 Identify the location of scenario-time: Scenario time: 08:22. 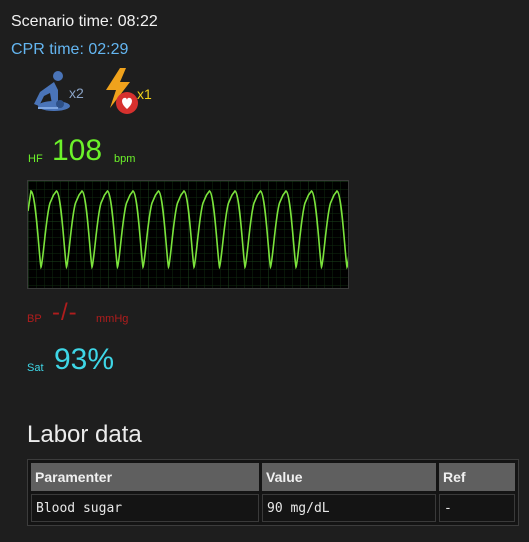
(84, 21).